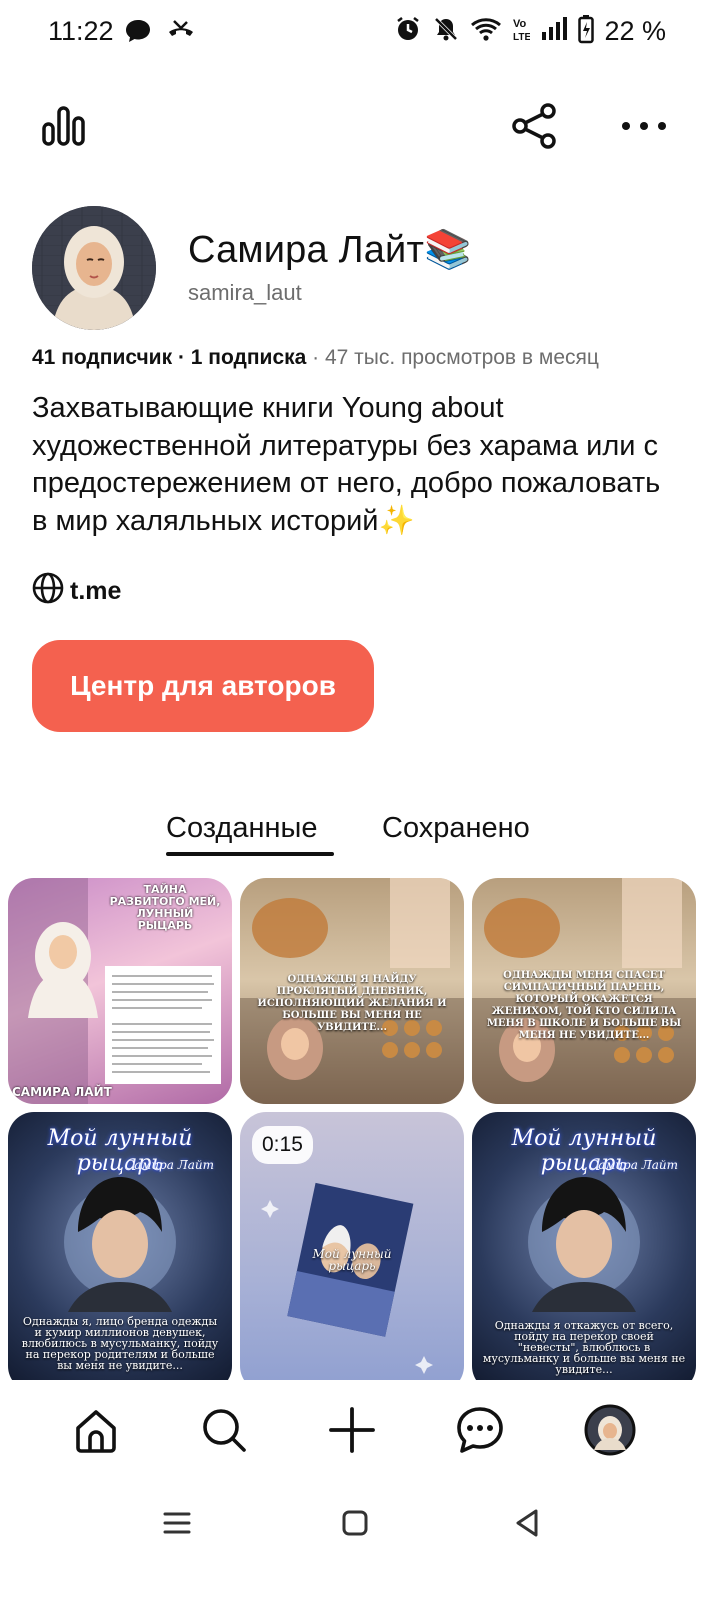 Image resolution: width=720 pixels, height=1600 pixels. I want to click on profile-name: Самира Лайт📚, so click(330, 250).